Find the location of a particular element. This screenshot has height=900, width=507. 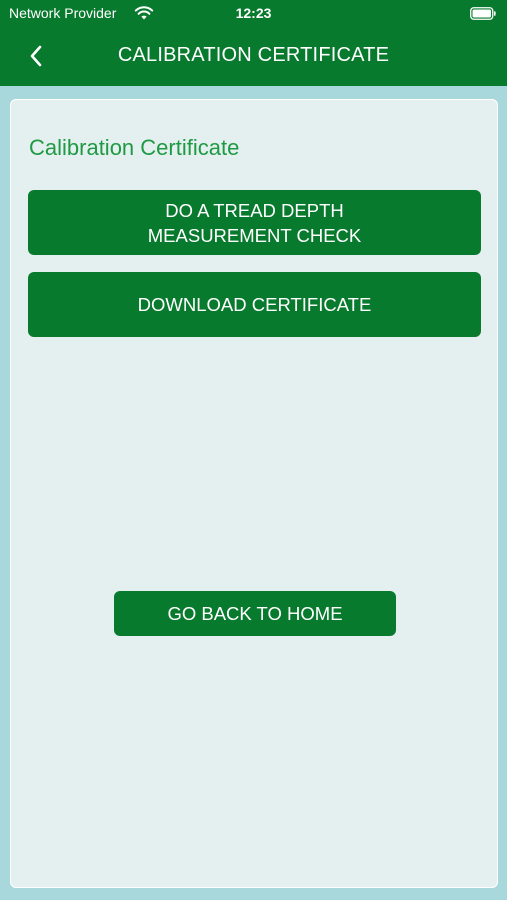

go-back-home-button: GO BACK TO HOME is located at coordinates (255, 613).